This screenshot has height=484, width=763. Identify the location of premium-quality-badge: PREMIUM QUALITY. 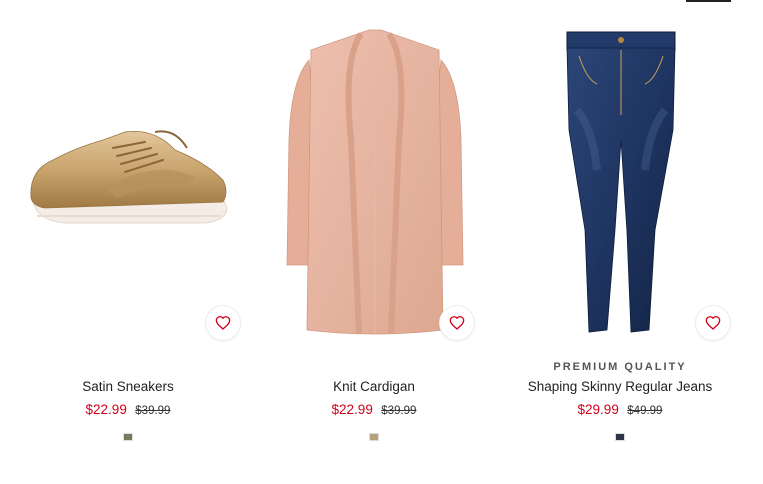
(620, 367).